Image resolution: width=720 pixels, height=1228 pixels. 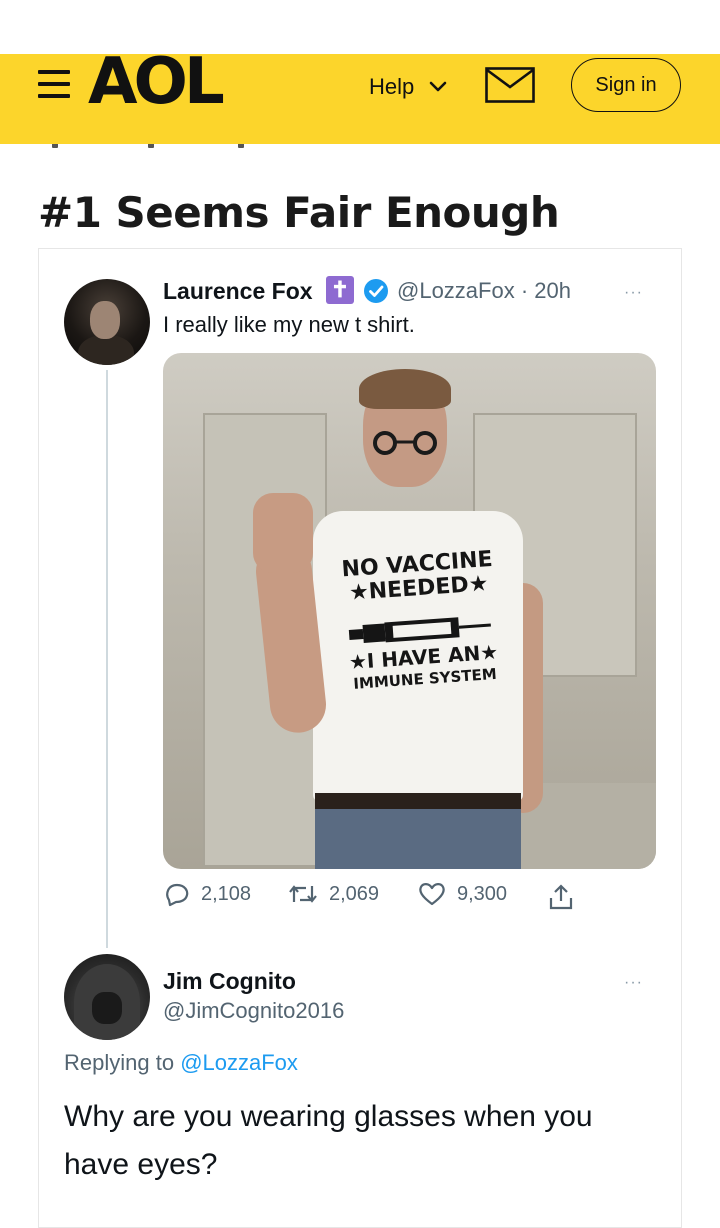 I want to click on like-button: 9,300, so click(x=462, y=894).